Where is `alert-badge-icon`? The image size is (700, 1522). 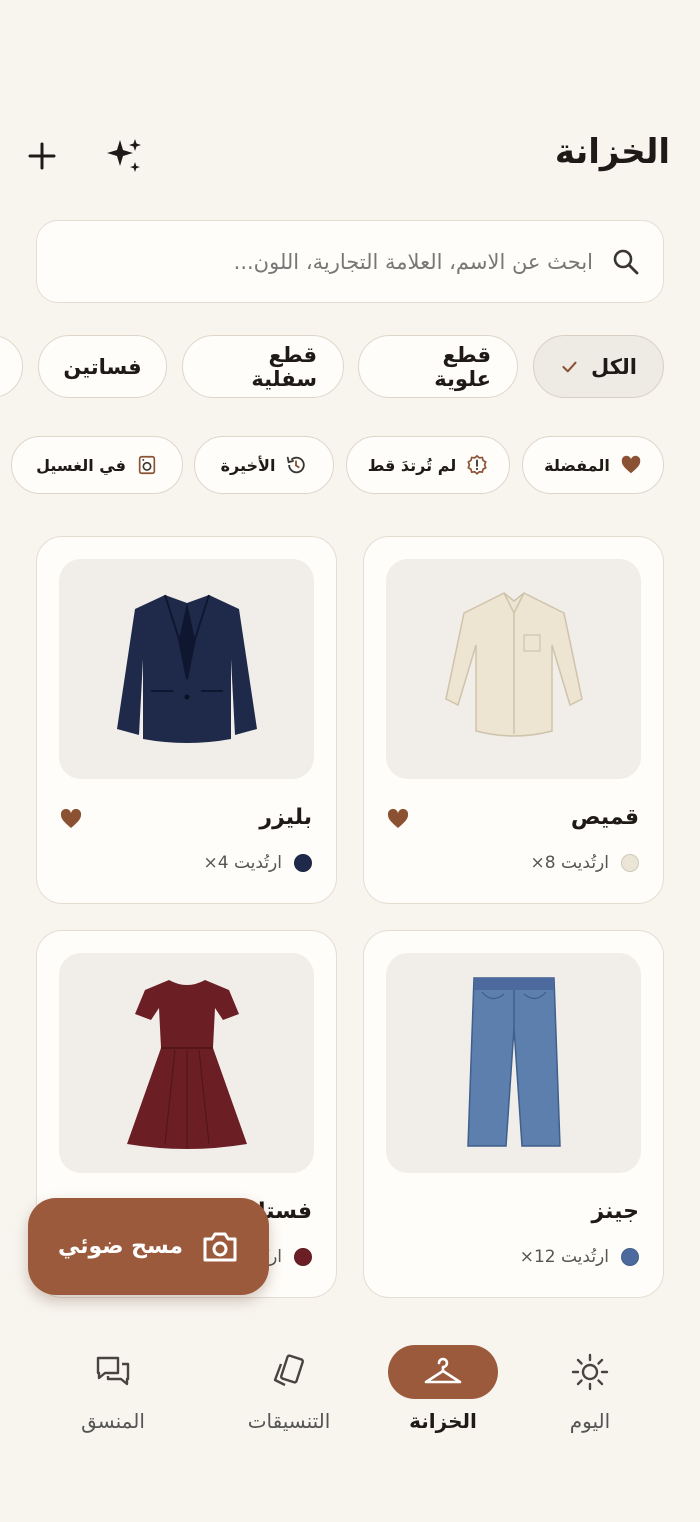
alert-badge-icon is located at coordinates (477, 464).